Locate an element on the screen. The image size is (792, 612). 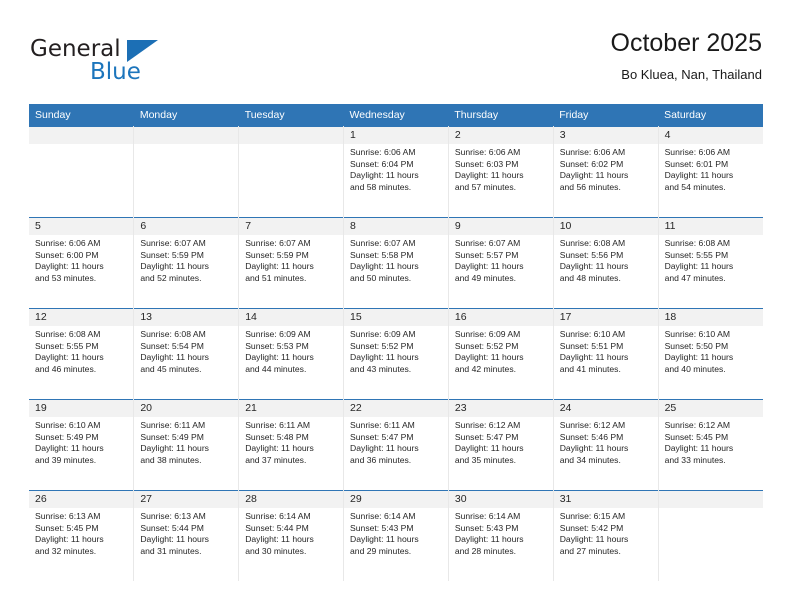
sunset-text: Sunset: 5:57 PM is located at coordinates (486, 254).